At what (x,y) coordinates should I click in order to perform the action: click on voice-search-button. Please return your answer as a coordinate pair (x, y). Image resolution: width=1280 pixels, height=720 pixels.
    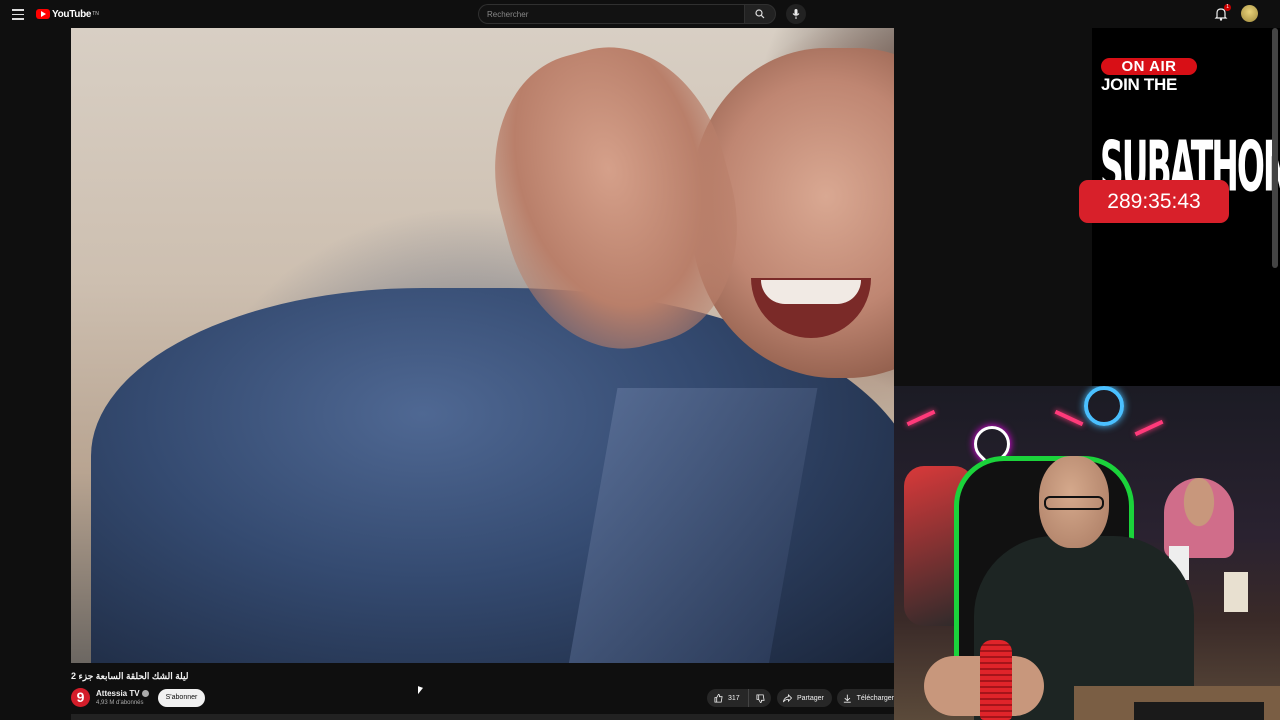
    Looking at the image, I should click on (796, 14).